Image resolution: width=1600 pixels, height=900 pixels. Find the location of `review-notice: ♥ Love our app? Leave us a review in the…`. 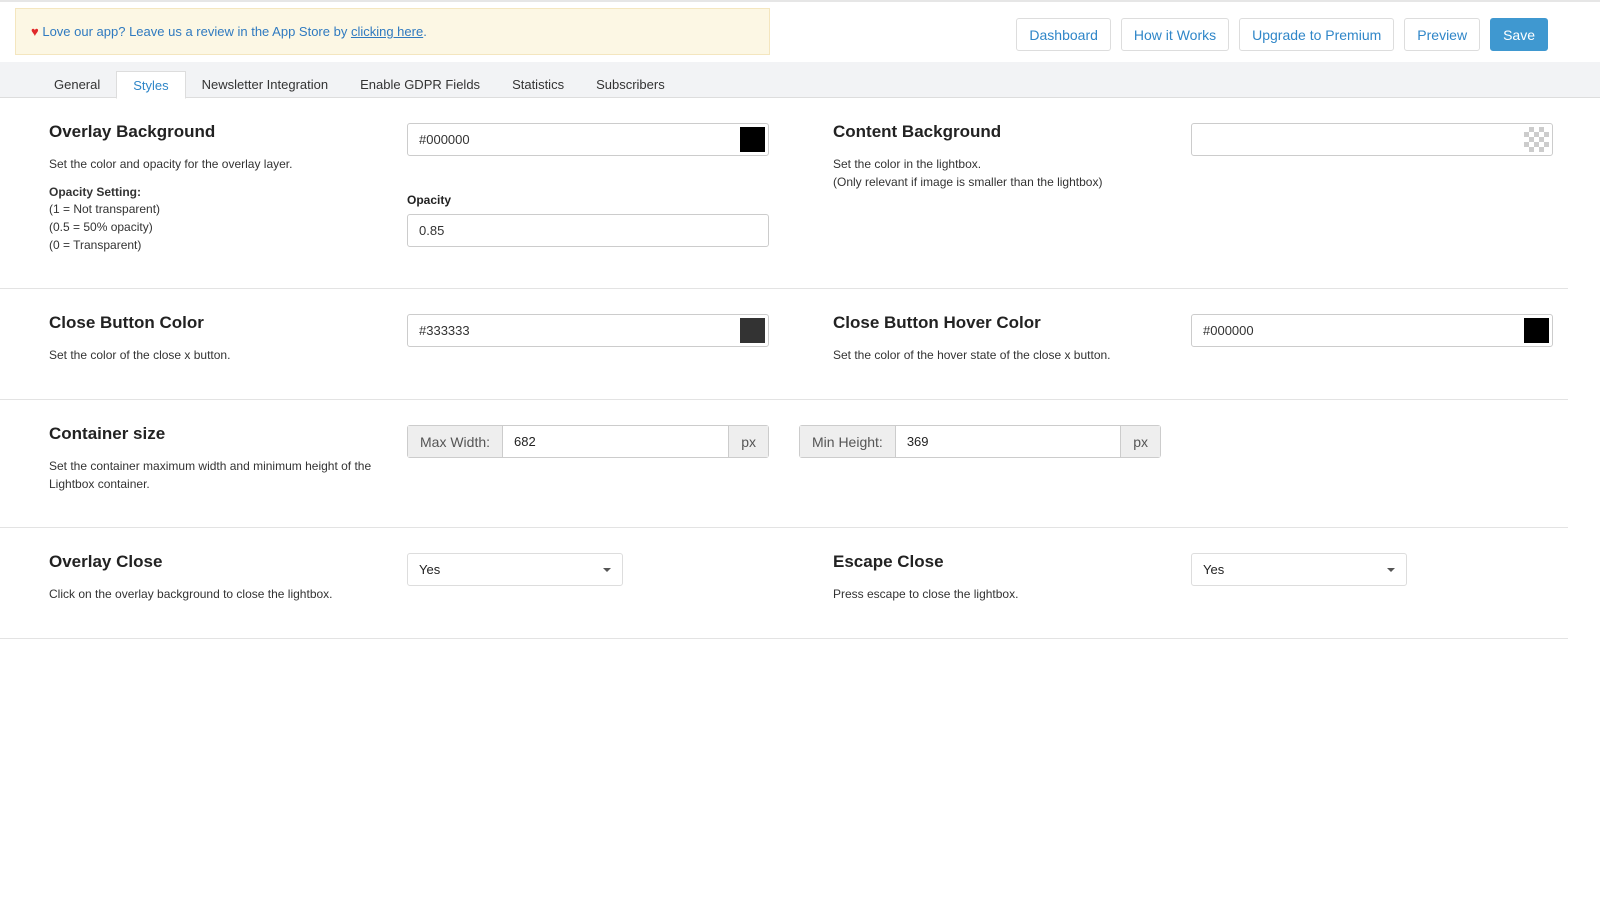

review-notice: ♥ Love our app? Leave us a review in the… is located at coordinates (392, 31).